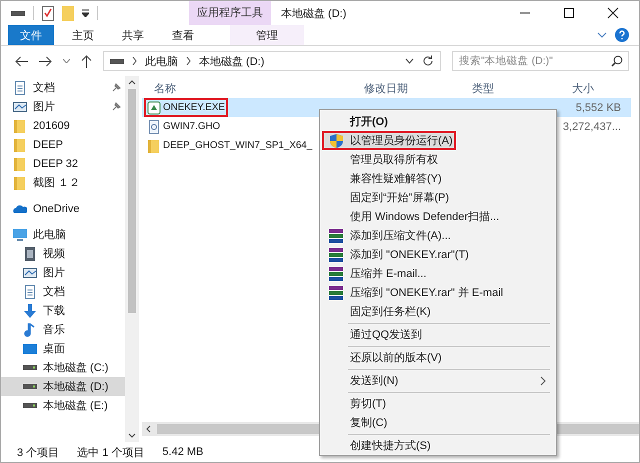 The height and width of the screenshot is (463, 640). Describe the element at coordinates (230, 13) in the screenshot. I see `contextual-tab-header: 应用程序工具` at that location.